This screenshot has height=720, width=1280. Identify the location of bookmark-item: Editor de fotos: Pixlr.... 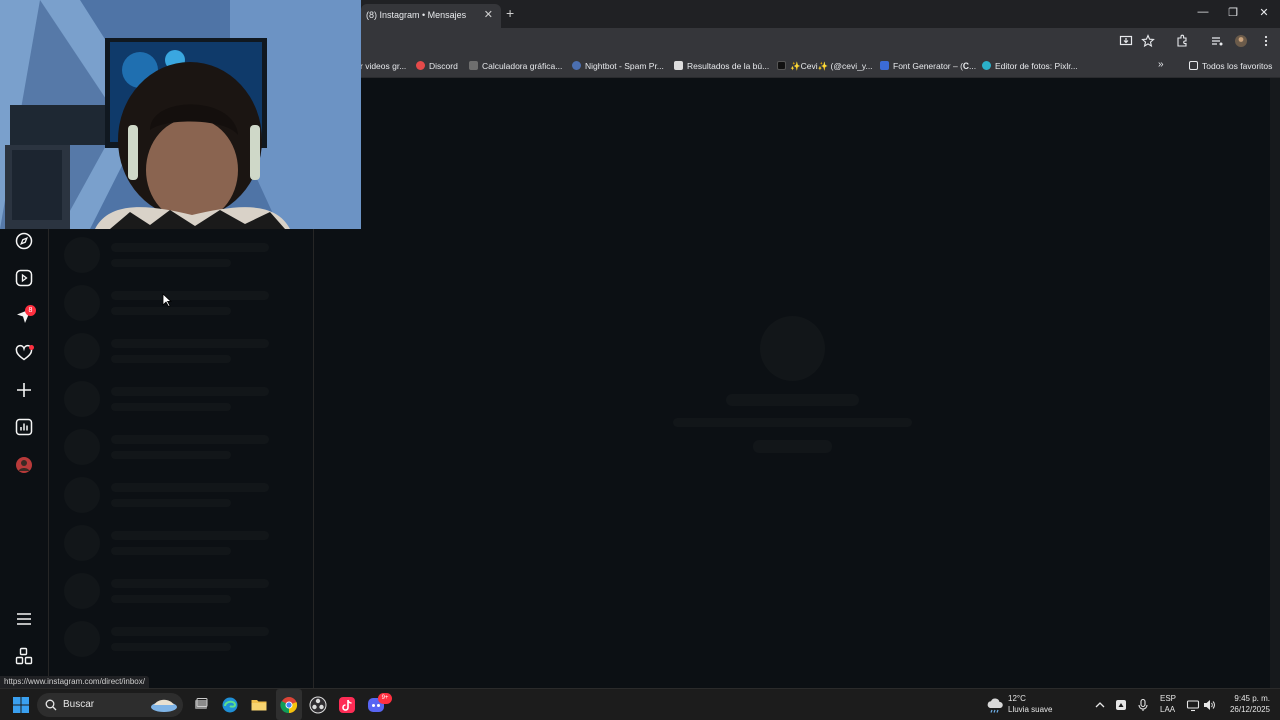
(1030, 66).